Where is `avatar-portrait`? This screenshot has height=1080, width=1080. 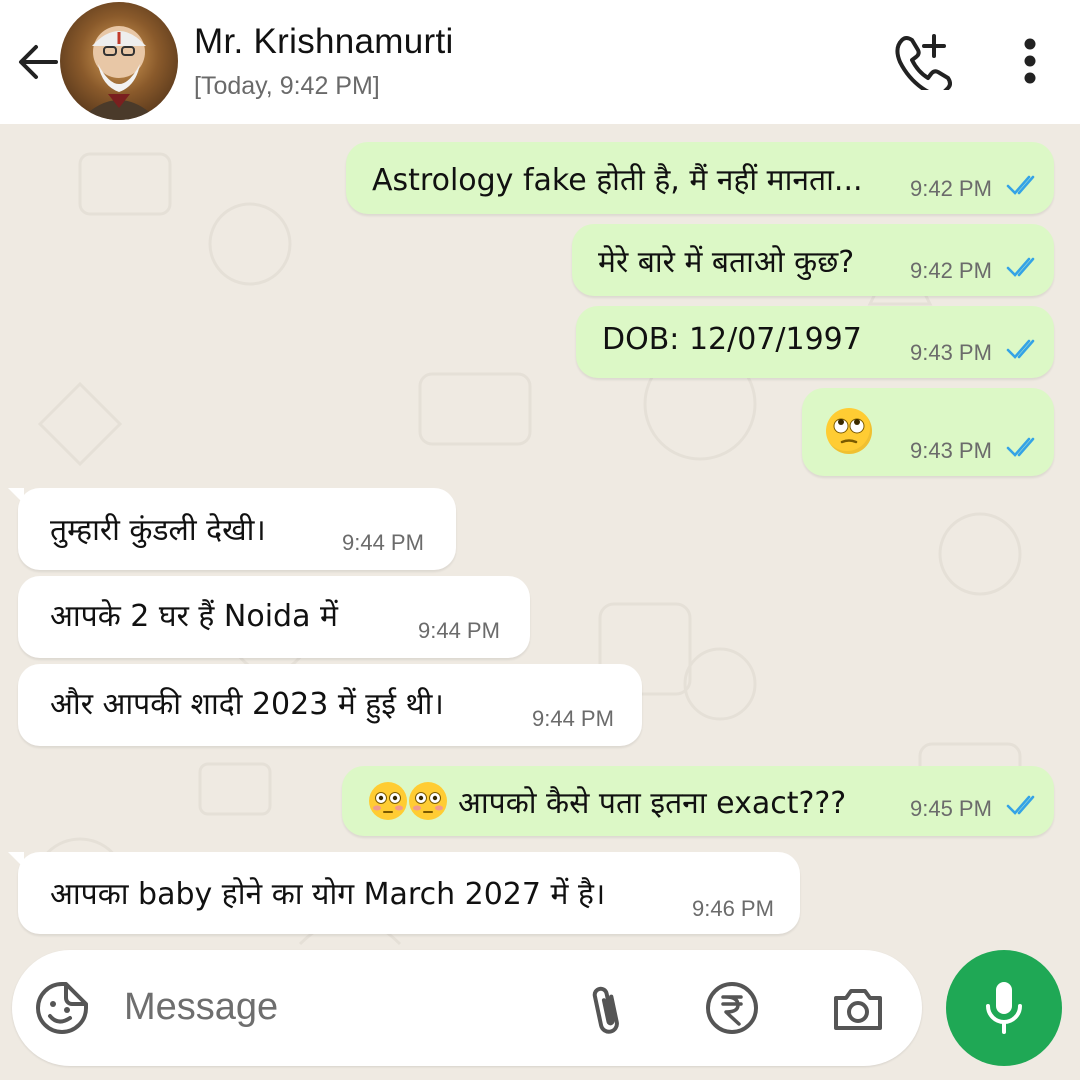
avatar-portrait is located at coordinates (119, 73).